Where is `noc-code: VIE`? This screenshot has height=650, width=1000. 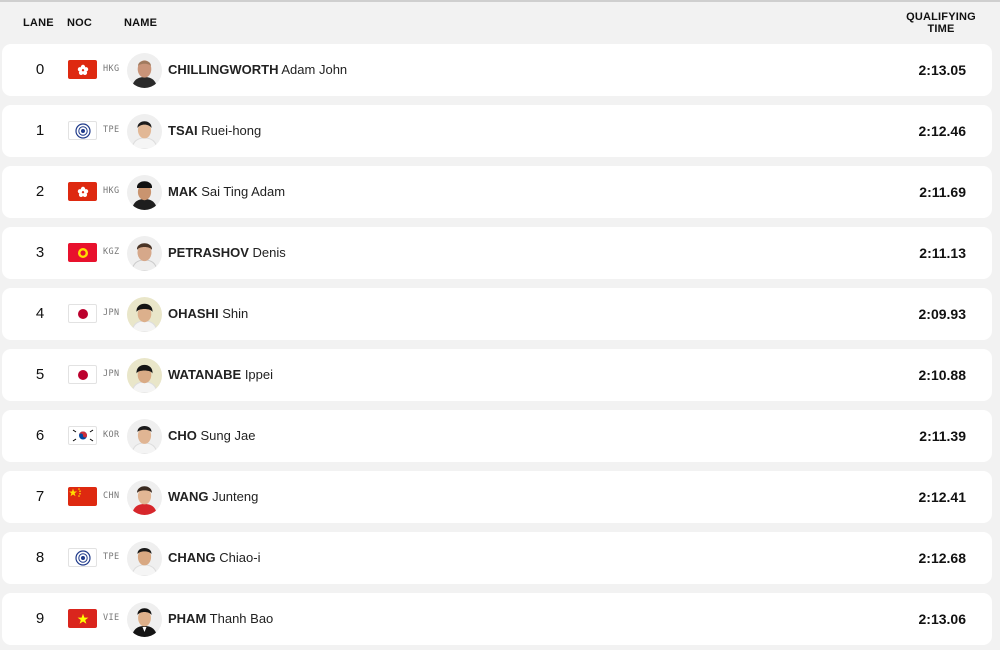
noc-code: VIE is located at coordinates (111, 618).